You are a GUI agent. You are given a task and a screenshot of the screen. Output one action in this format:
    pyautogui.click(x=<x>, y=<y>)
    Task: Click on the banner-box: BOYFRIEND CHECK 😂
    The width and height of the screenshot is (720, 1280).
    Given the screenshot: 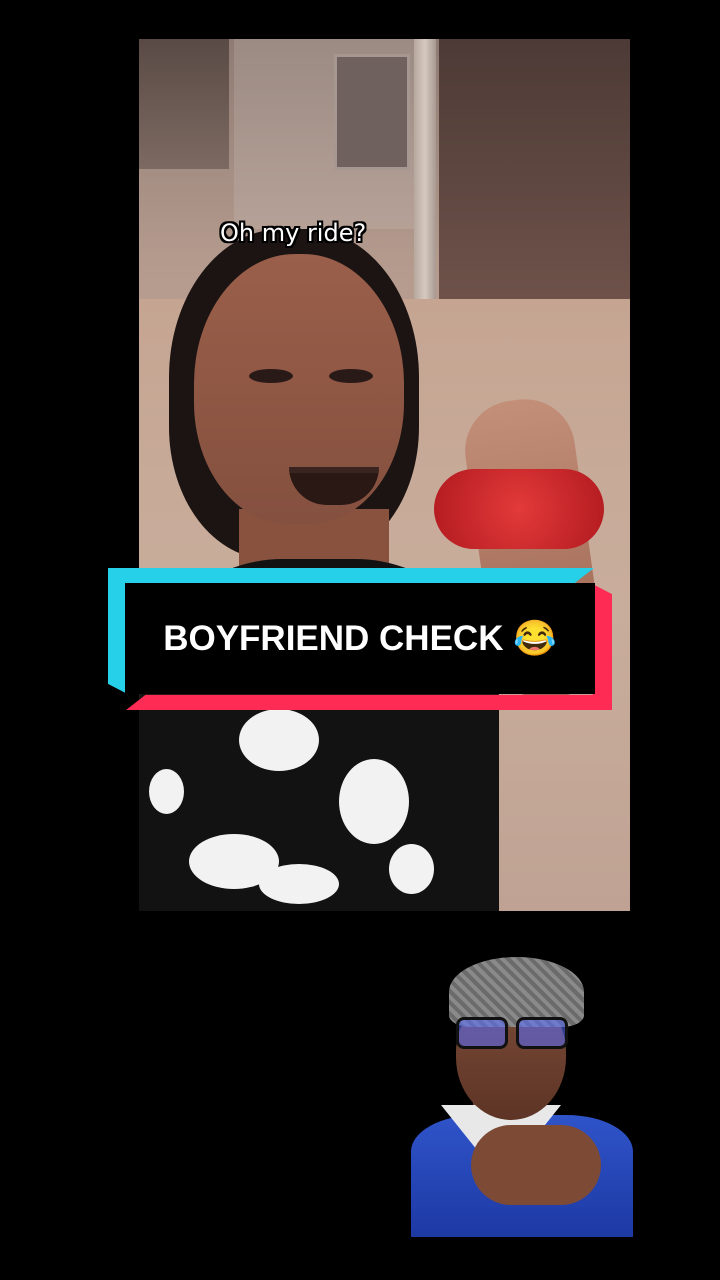 What is the action you would take?
    pyautogui.click(x=360, y=638)
    